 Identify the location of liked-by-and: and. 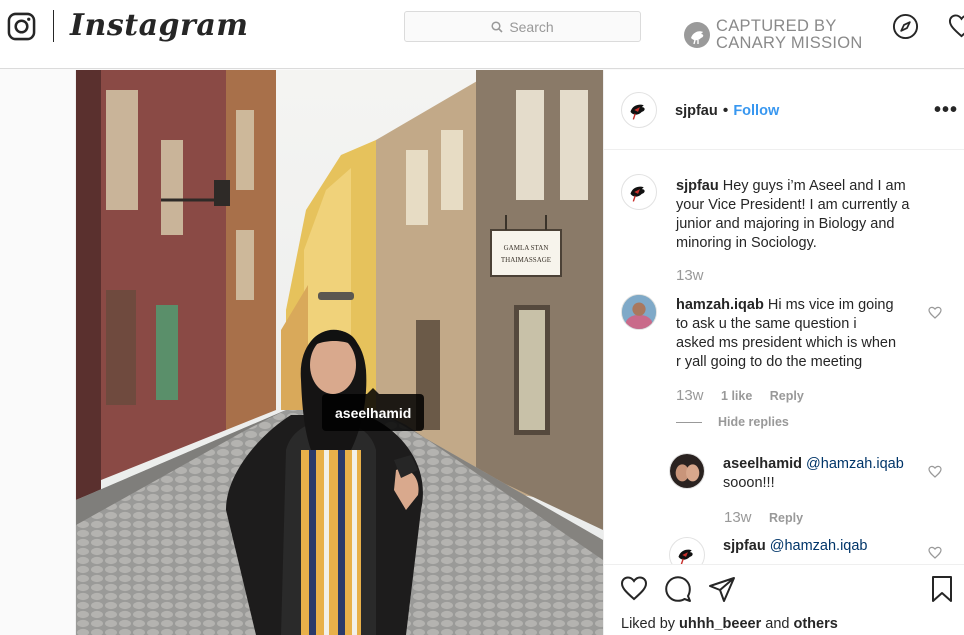
(777, 624).